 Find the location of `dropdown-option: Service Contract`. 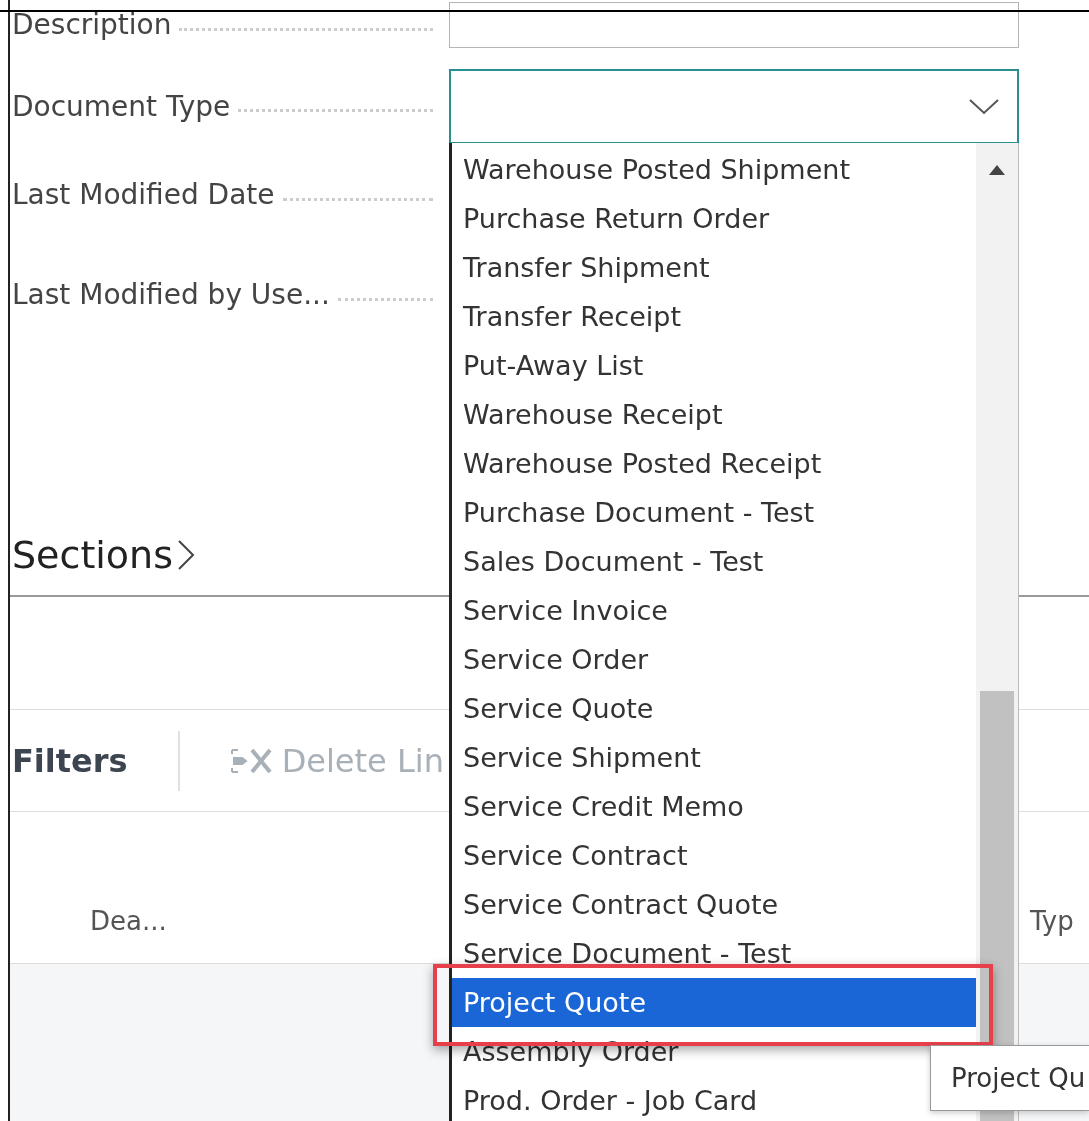

dropdown-option: Service Contract is located at coordinates (714, 855).